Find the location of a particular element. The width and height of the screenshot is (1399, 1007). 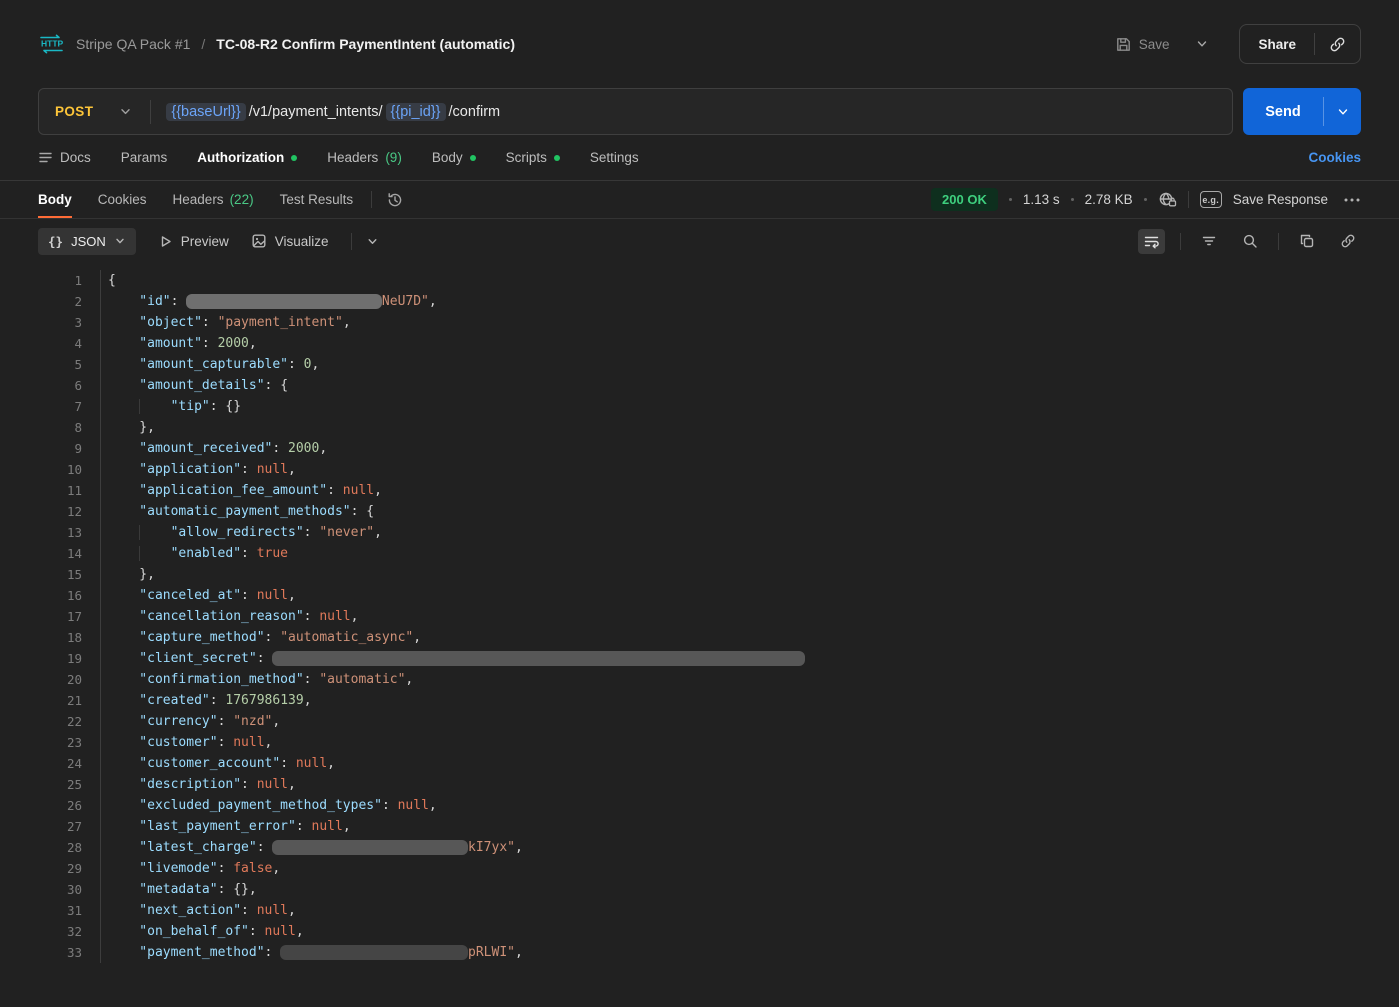

code-line: 6 "amount_details": { is located at coordinates (699, 385).